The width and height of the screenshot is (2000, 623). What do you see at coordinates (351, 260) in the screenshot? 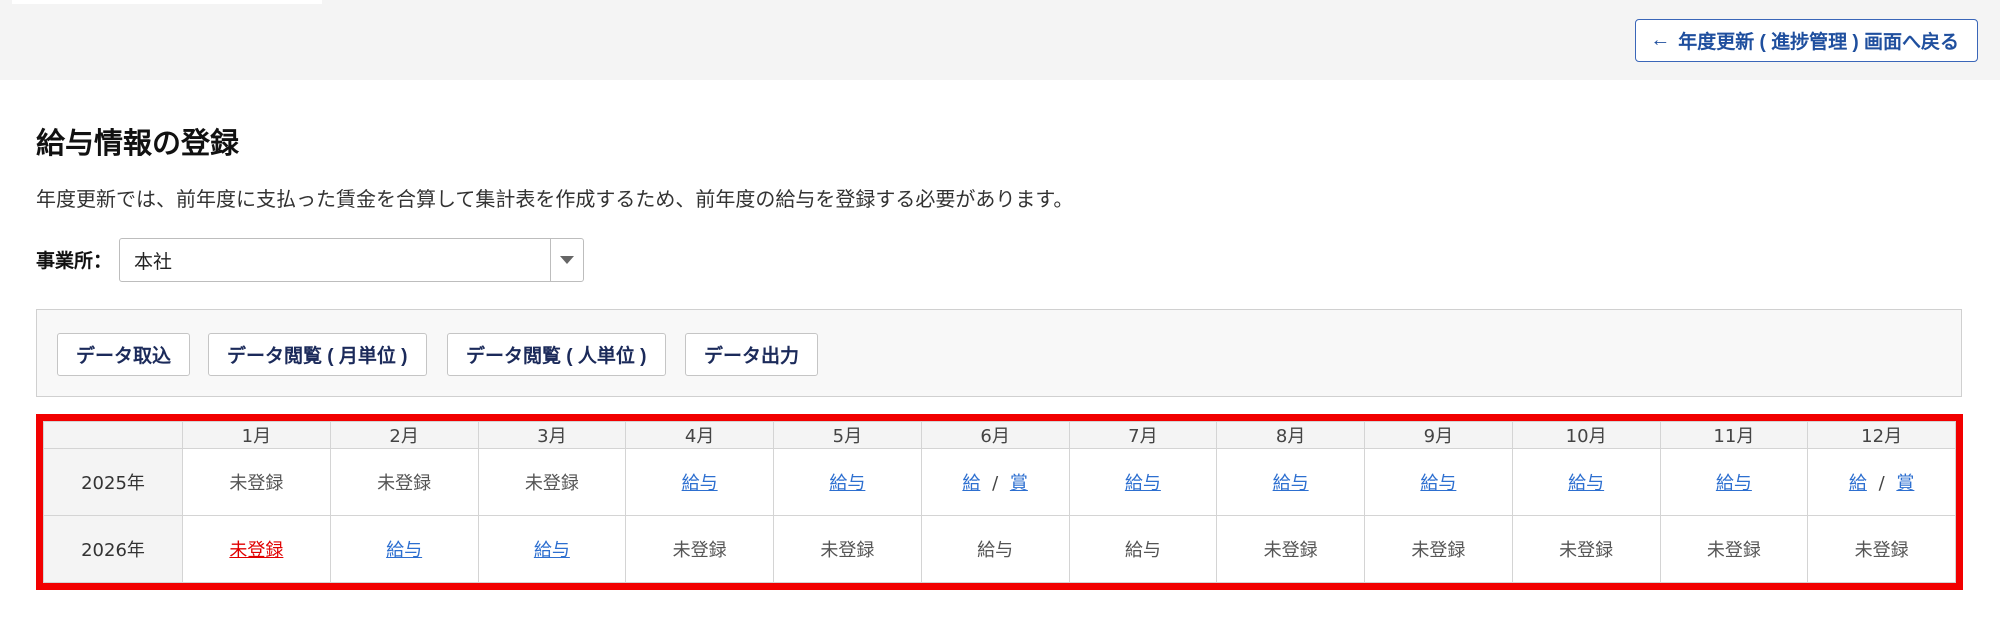
I see `office-select: 本社` at bounding box center [351, 260].